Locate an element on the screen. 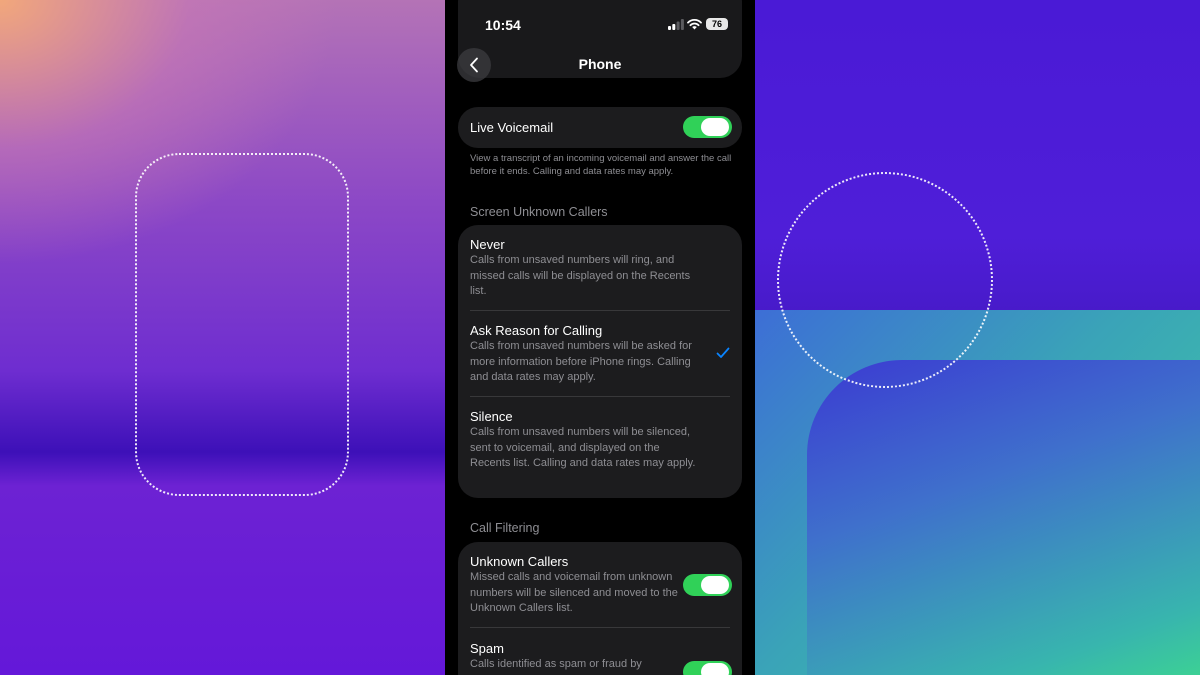  checkmark-icon is located at coordinates (723, 352).